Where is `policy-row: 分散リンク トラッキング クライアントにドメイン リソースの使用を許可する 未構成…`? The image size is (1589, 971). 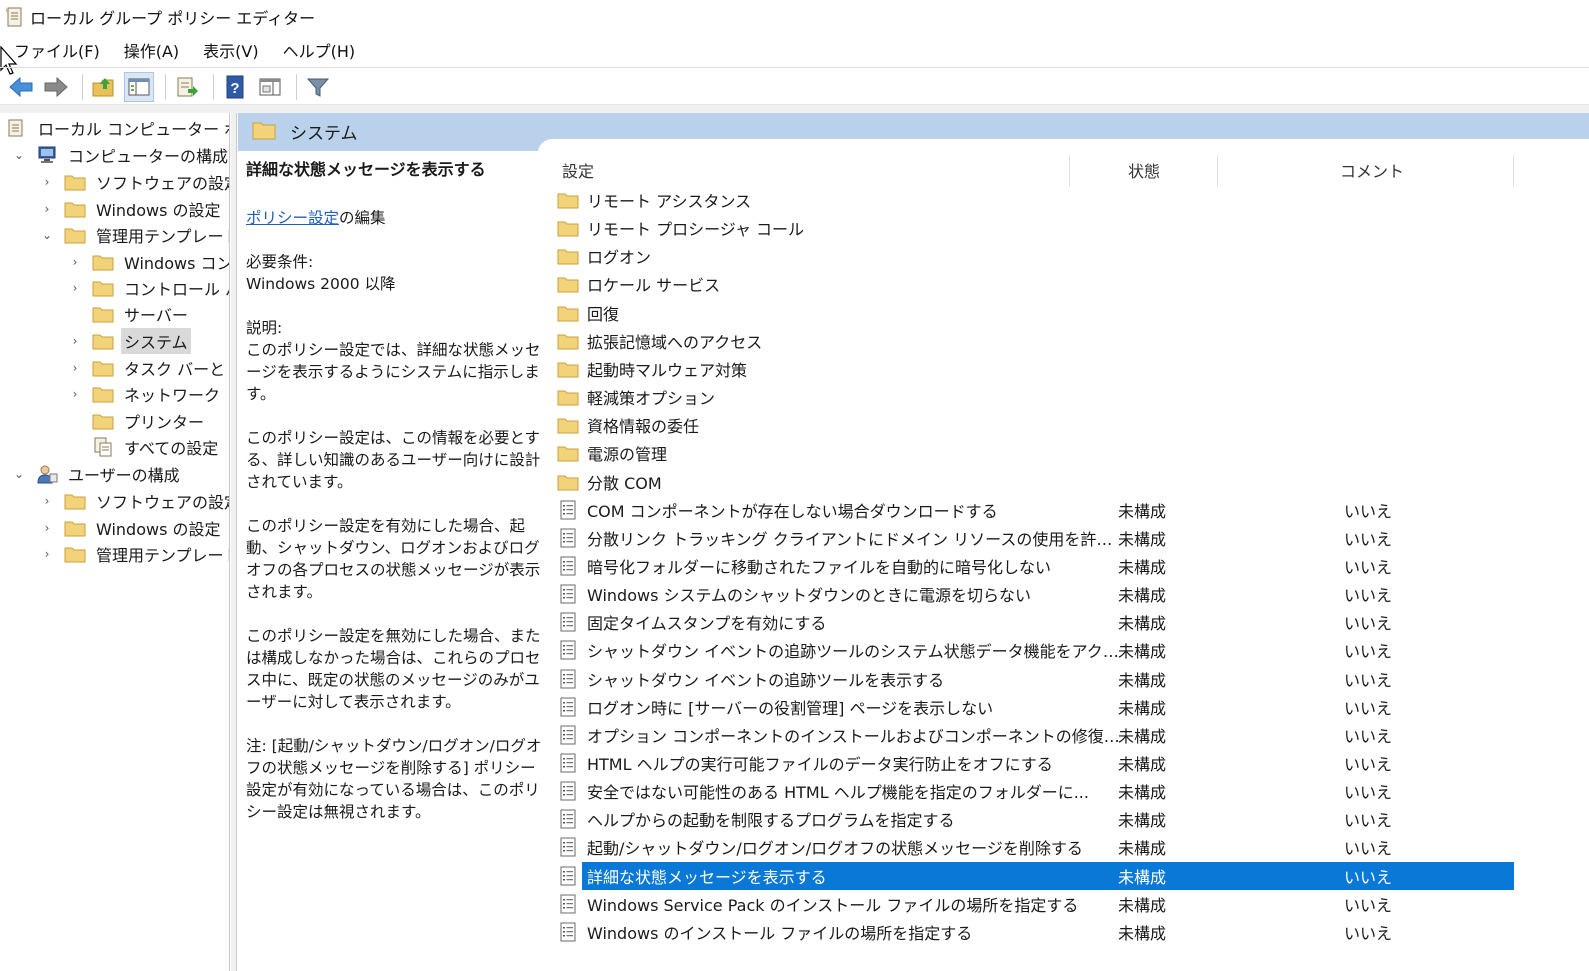
policy-row: 分散リンク トラッキング クライアントにドメイン リソースの使用を許可する 未構成… is located at coordinates (1036, 538).